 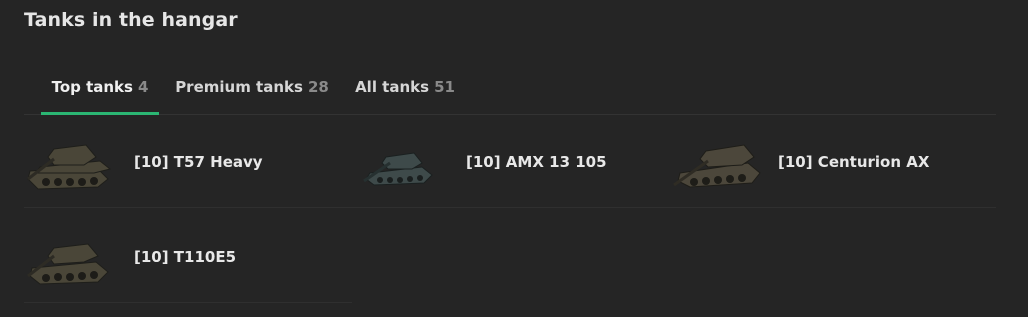 What do you see at coordinates (536, 162) in the screenshot?
I see `tank-name: [10] AMX 13 105` at bounding box center [536, 162].